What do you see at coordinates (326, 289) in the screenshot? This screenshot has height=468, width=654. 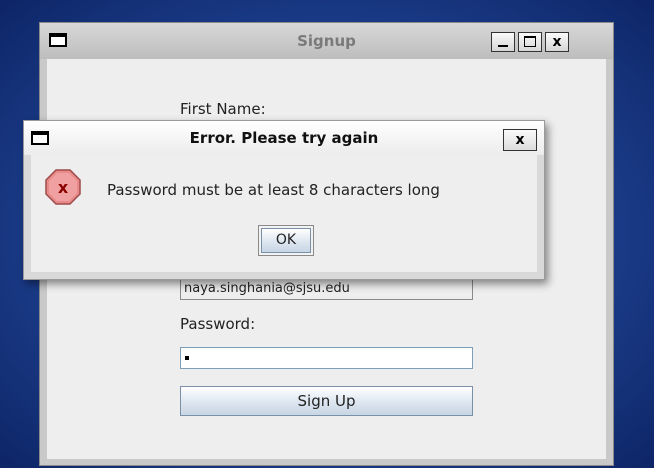 I see `email-field: naya.singhania@sjsu.edu` at bounding box center [326, 289].